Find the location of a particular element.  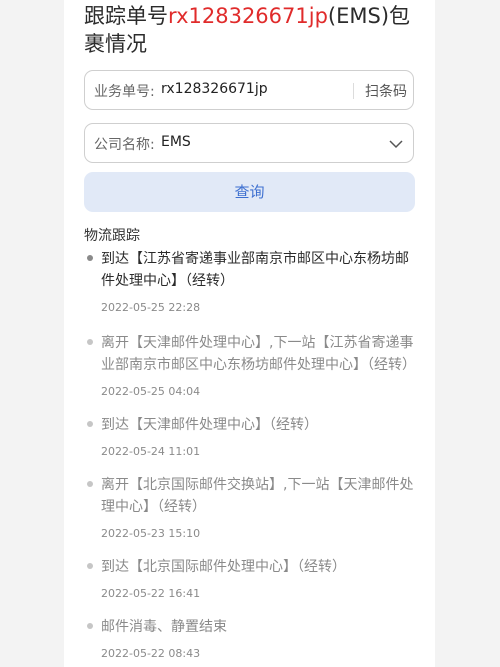

event-time: 2022-05-23 15:10 is located at coordinates (151, 533).